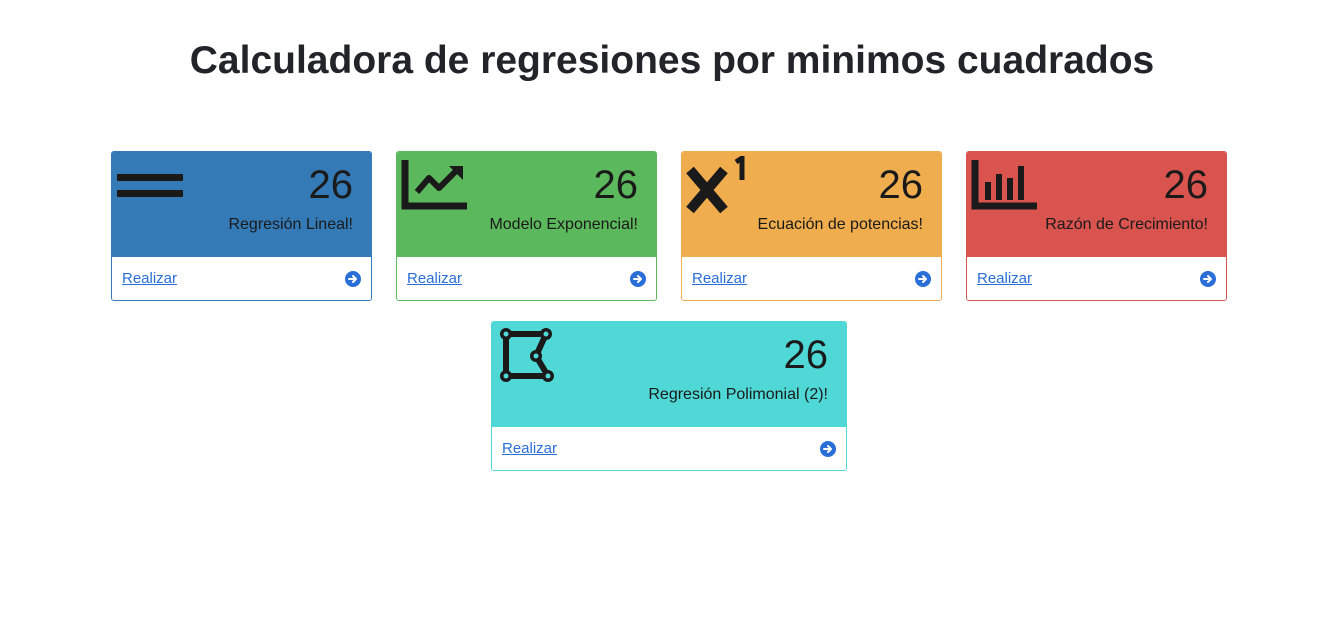 The width and height of the screenshot is (1344, 632). What do you see at coordinates (1126, 224) in the screenshot?
I see `card-label: Razón de Crecimiento!` at bounding box center [1126, 224].